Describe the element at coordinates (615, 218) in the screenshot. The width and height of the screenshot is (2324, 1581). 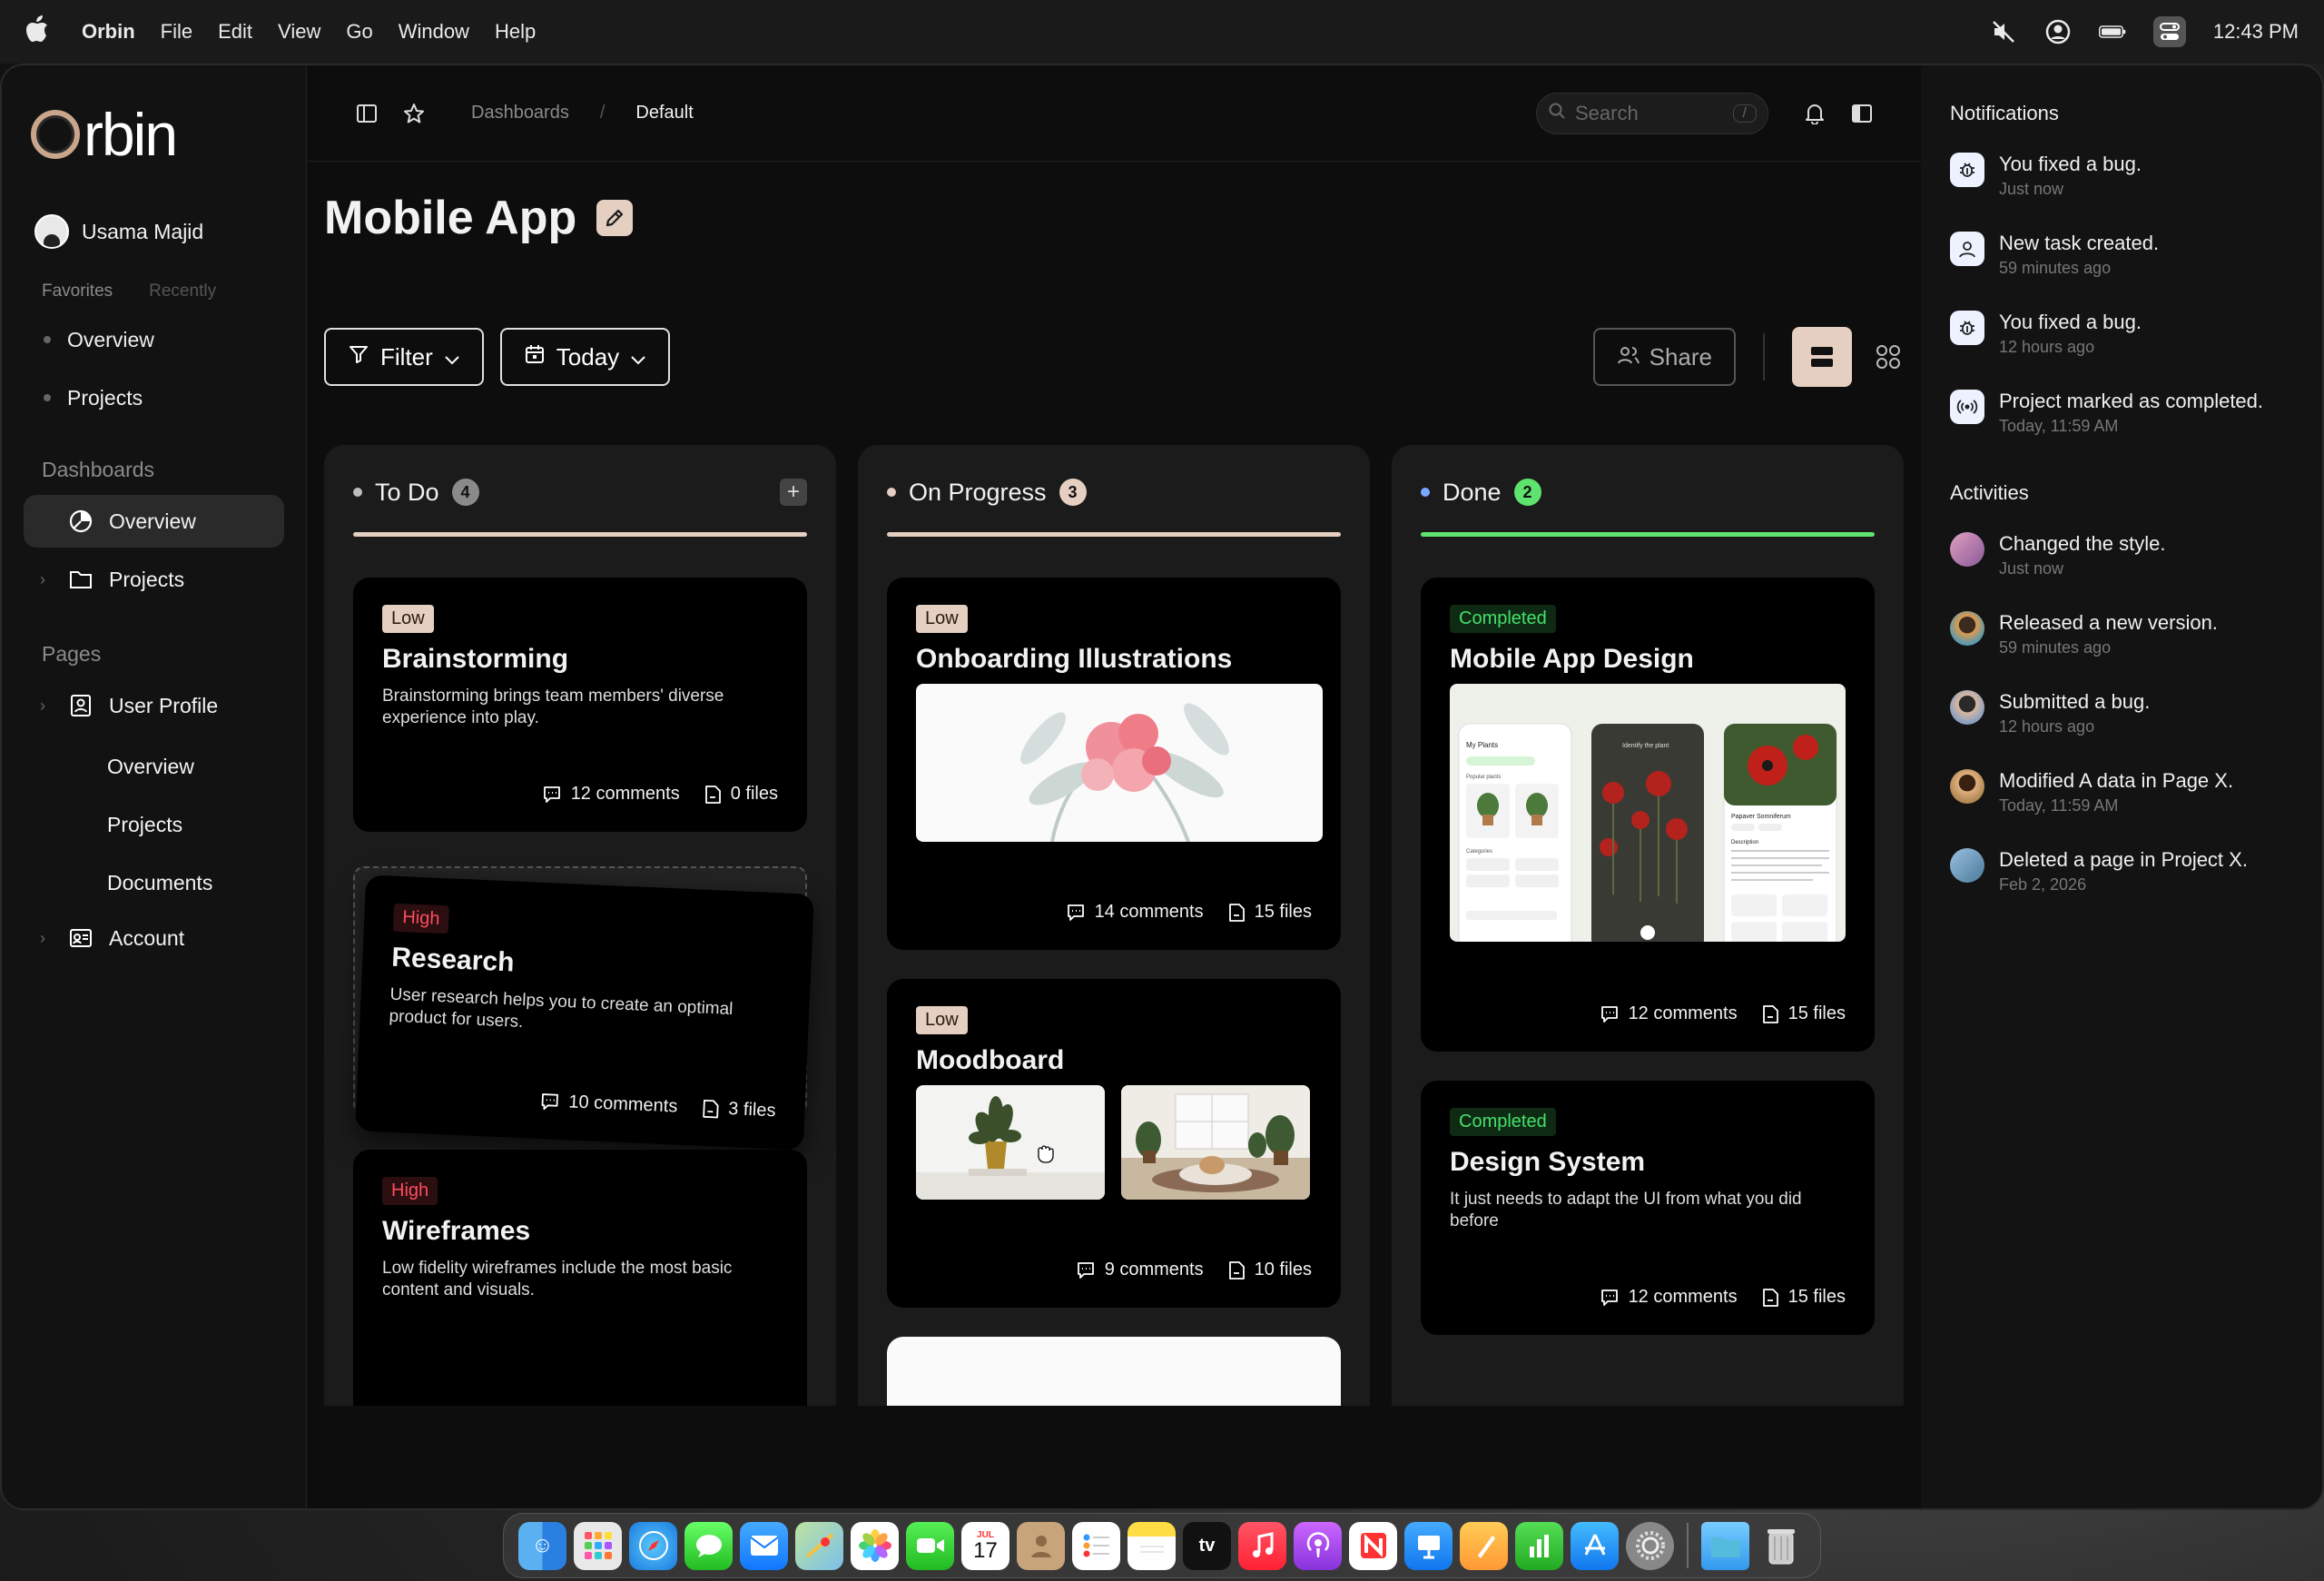
I see `edit-title-button` at that location.